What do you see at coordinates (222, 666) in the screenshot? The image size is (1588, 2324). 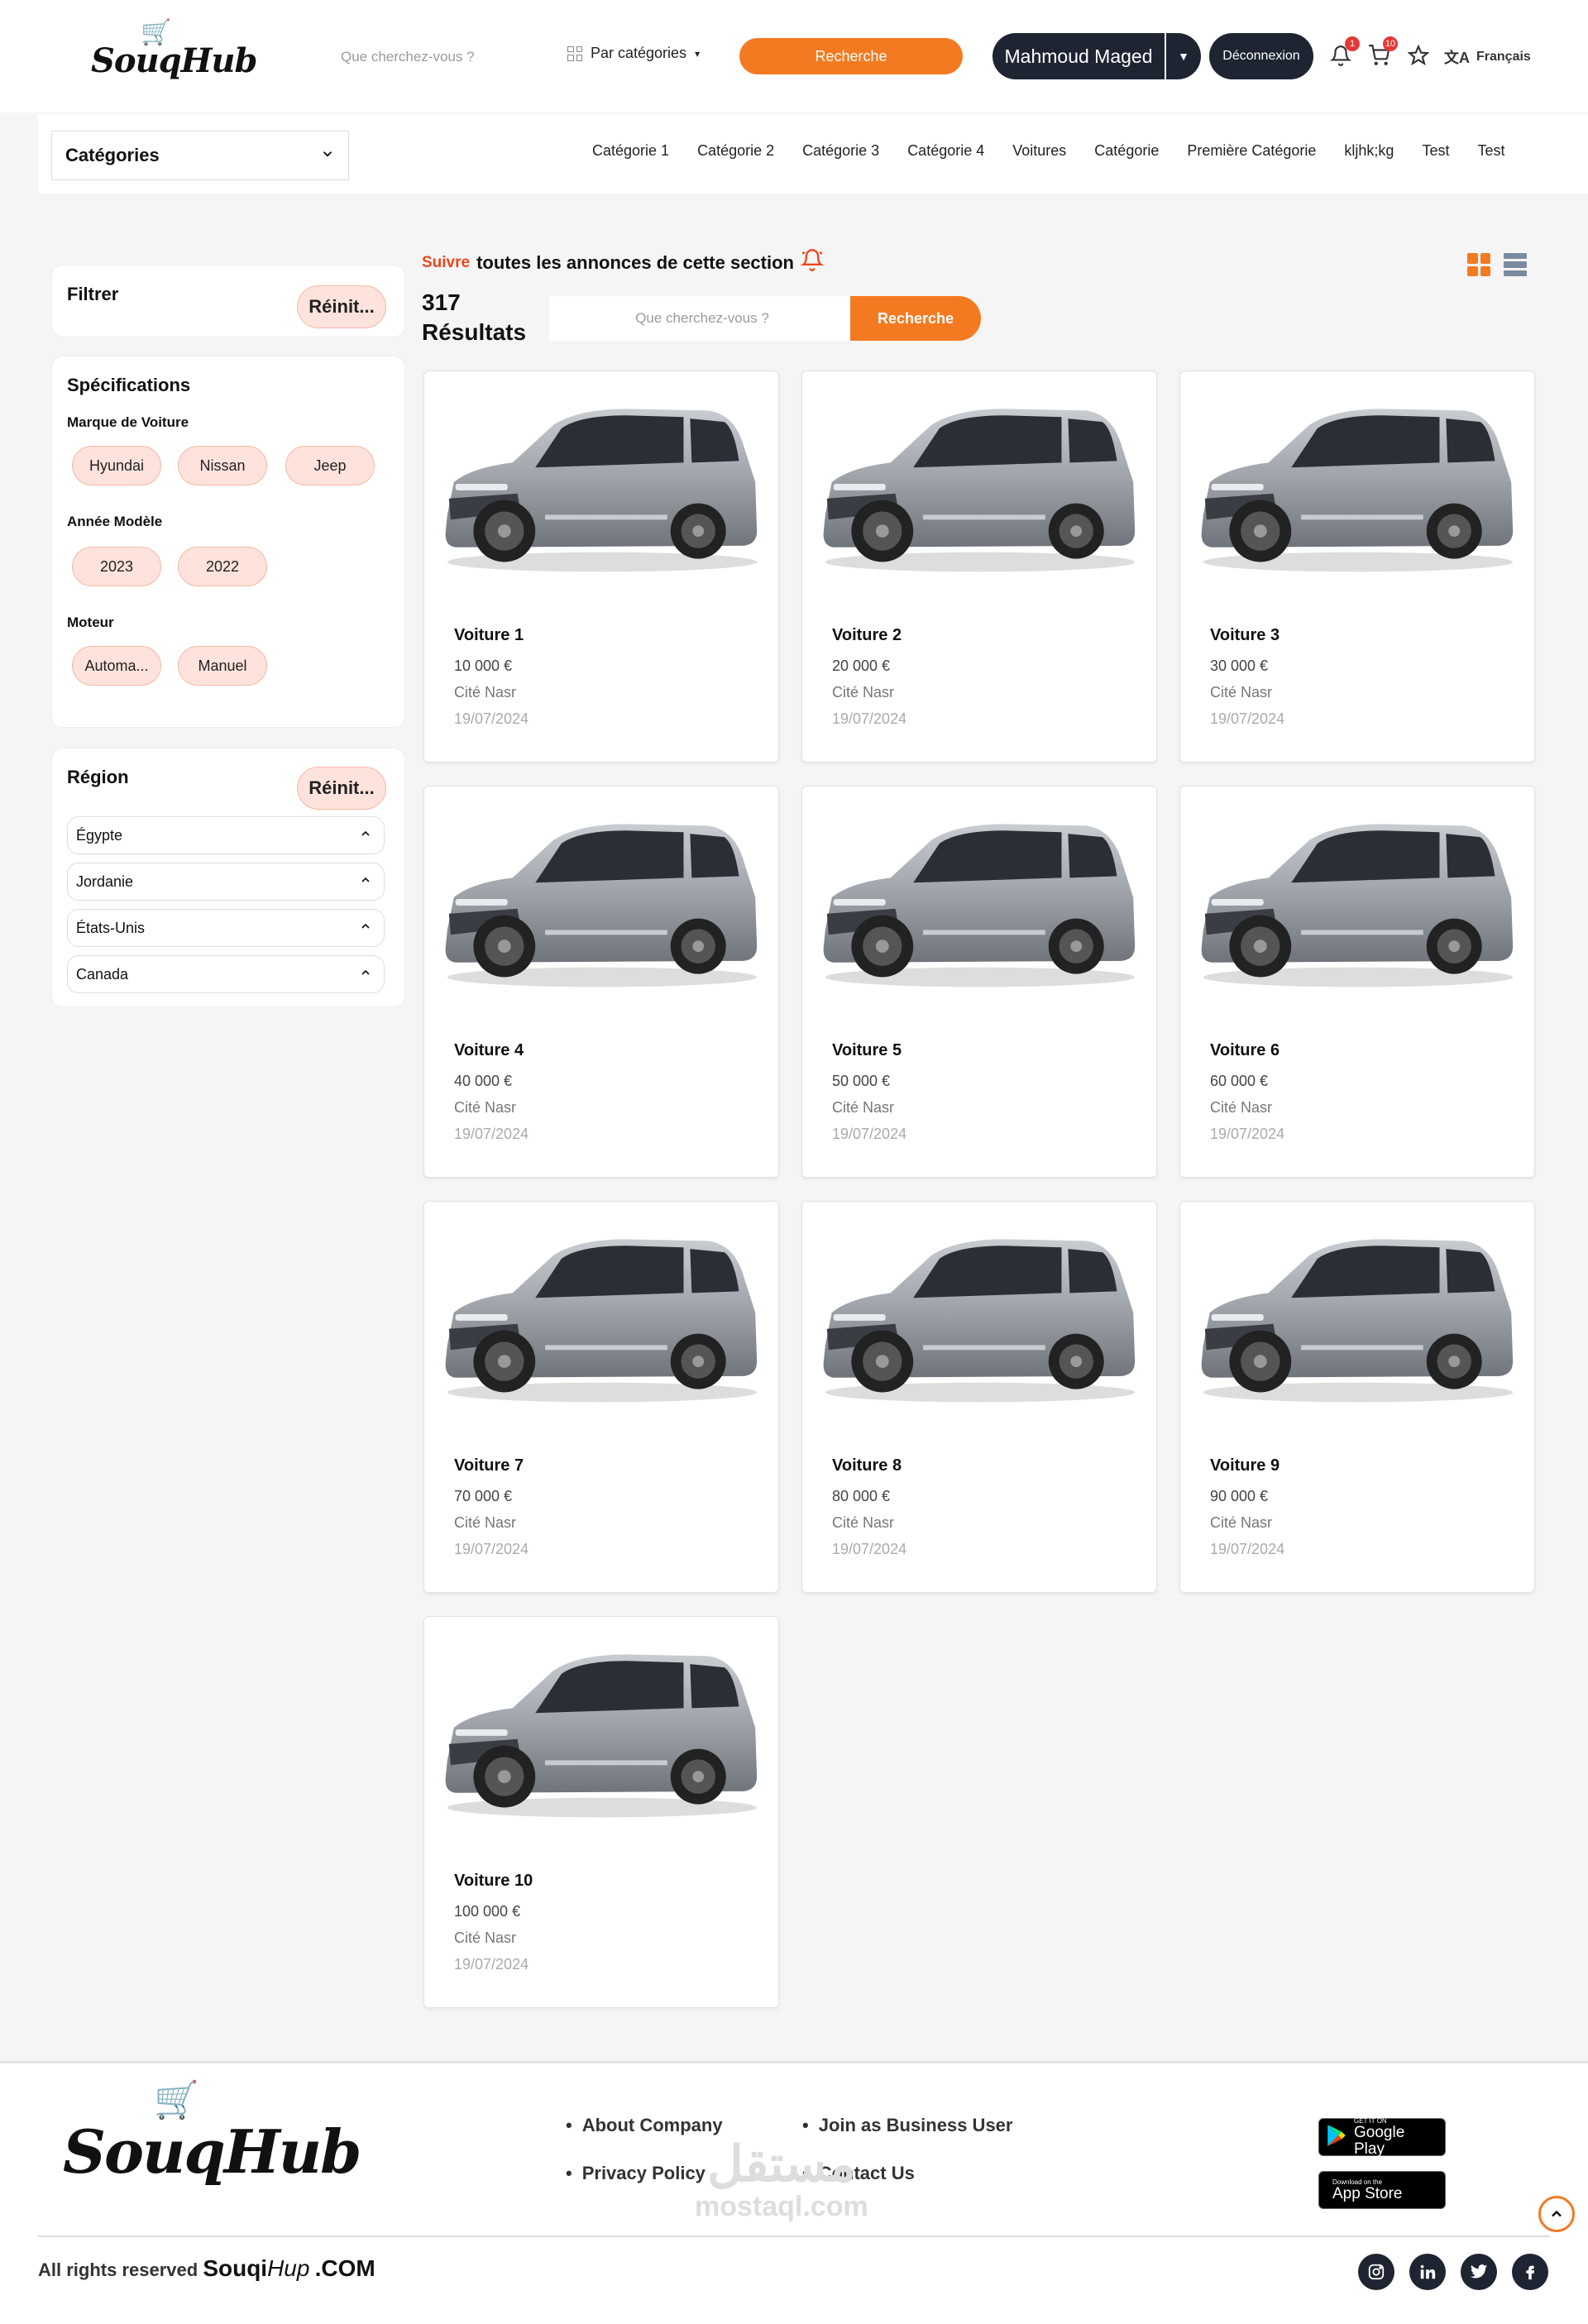 I see `engine-chip-manual: Manuel` at bounding box center [222, 666].